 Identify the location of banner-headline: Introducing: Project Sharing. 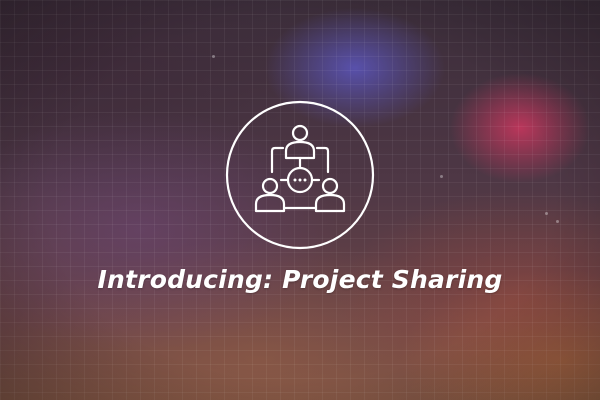
(300, 279).